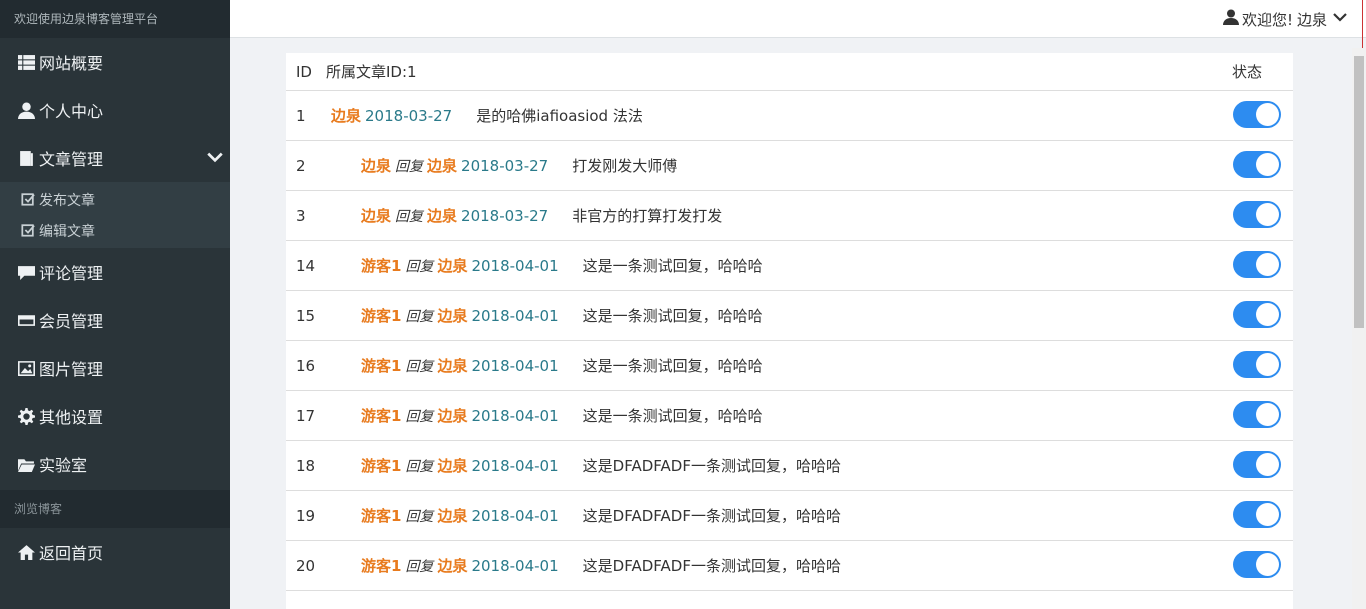 The image size is (1366, 609). Describe the element at coordinates (115, 552) in the screenshot. I see `sidebar-item-home: 返回首页` at that location.